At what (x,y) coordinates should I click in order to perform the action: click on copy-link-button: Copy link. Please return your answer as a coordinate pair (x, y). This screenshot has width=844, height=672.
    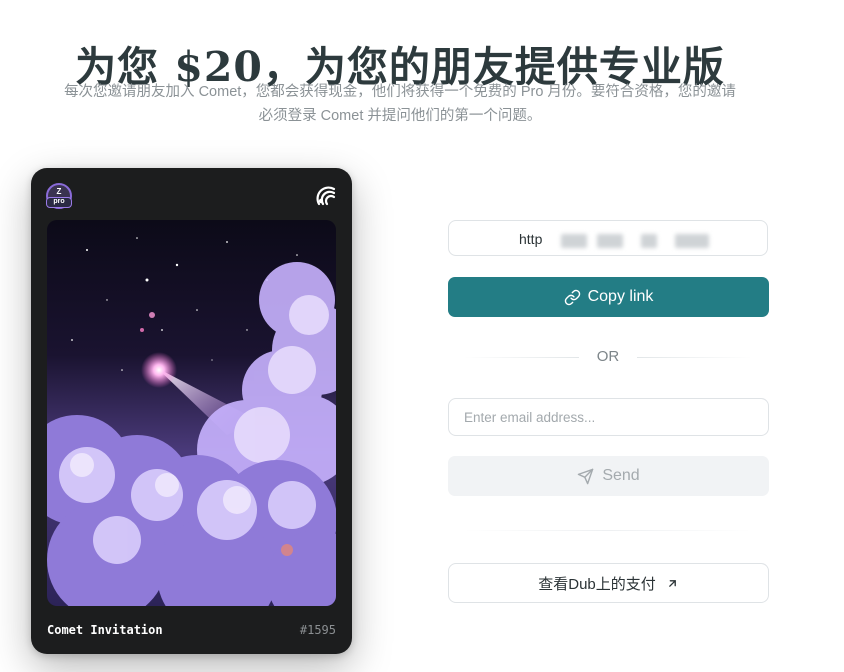
    Looking at the image, I should click on (608, 297).